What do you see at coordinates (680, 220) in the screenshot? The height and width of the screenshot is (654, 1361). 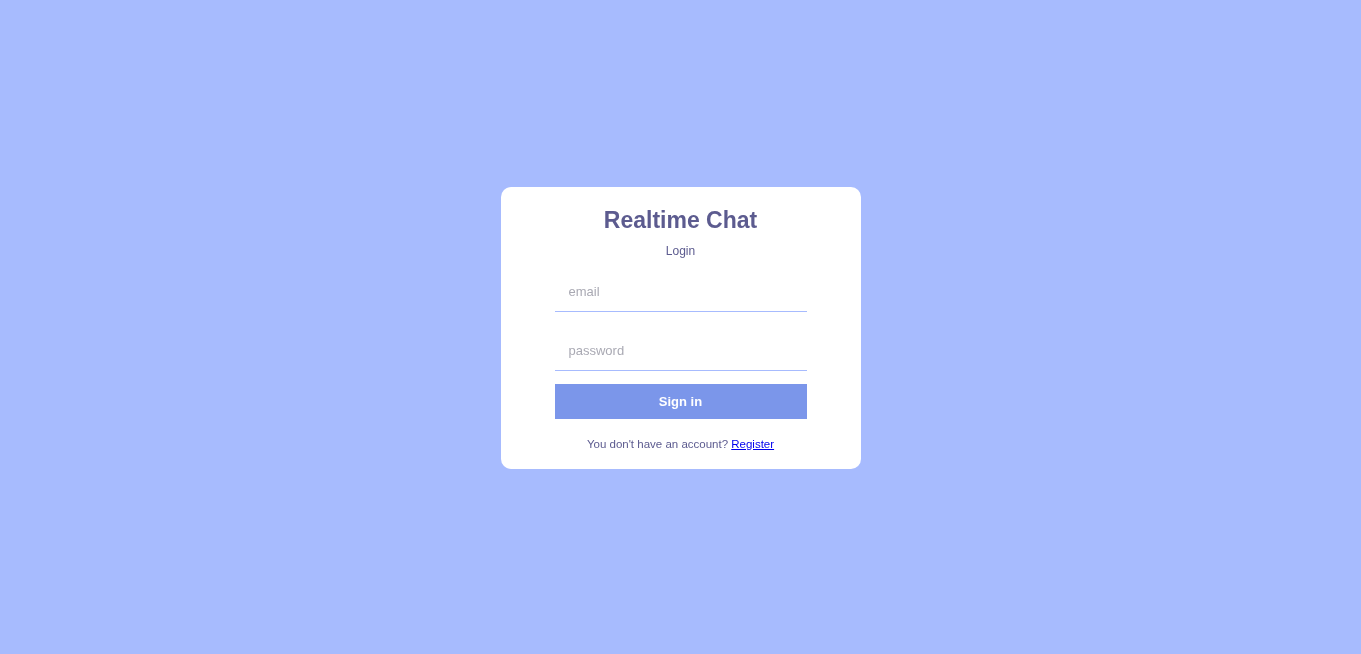 I see `app-title: Realtime Chat` at bounding box center [680, 220].